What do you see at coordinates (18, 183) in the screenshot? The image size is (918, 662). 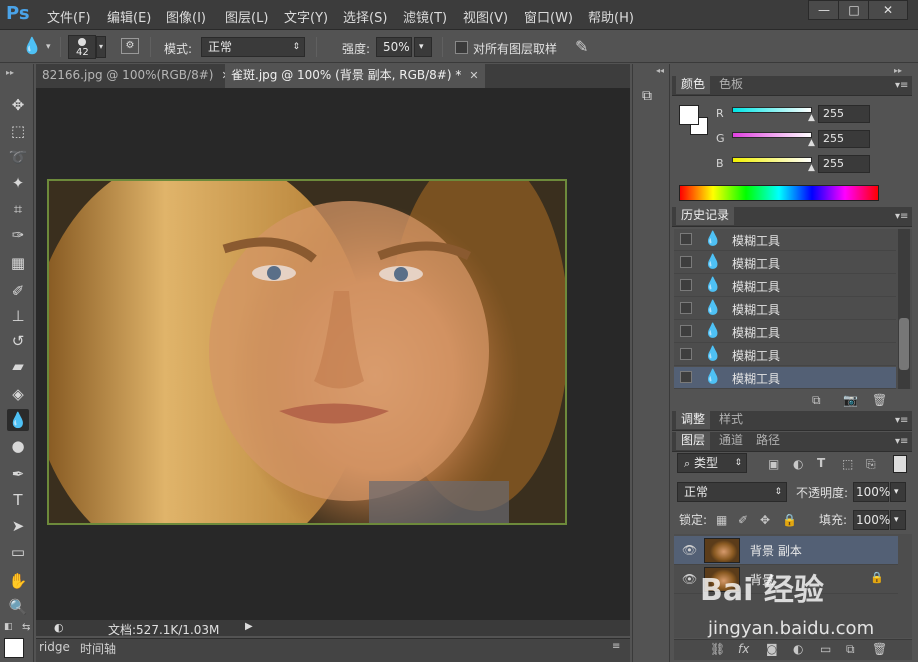 I see `magic-wand-tool-icon: ✦` at bounding box center [18, 183].